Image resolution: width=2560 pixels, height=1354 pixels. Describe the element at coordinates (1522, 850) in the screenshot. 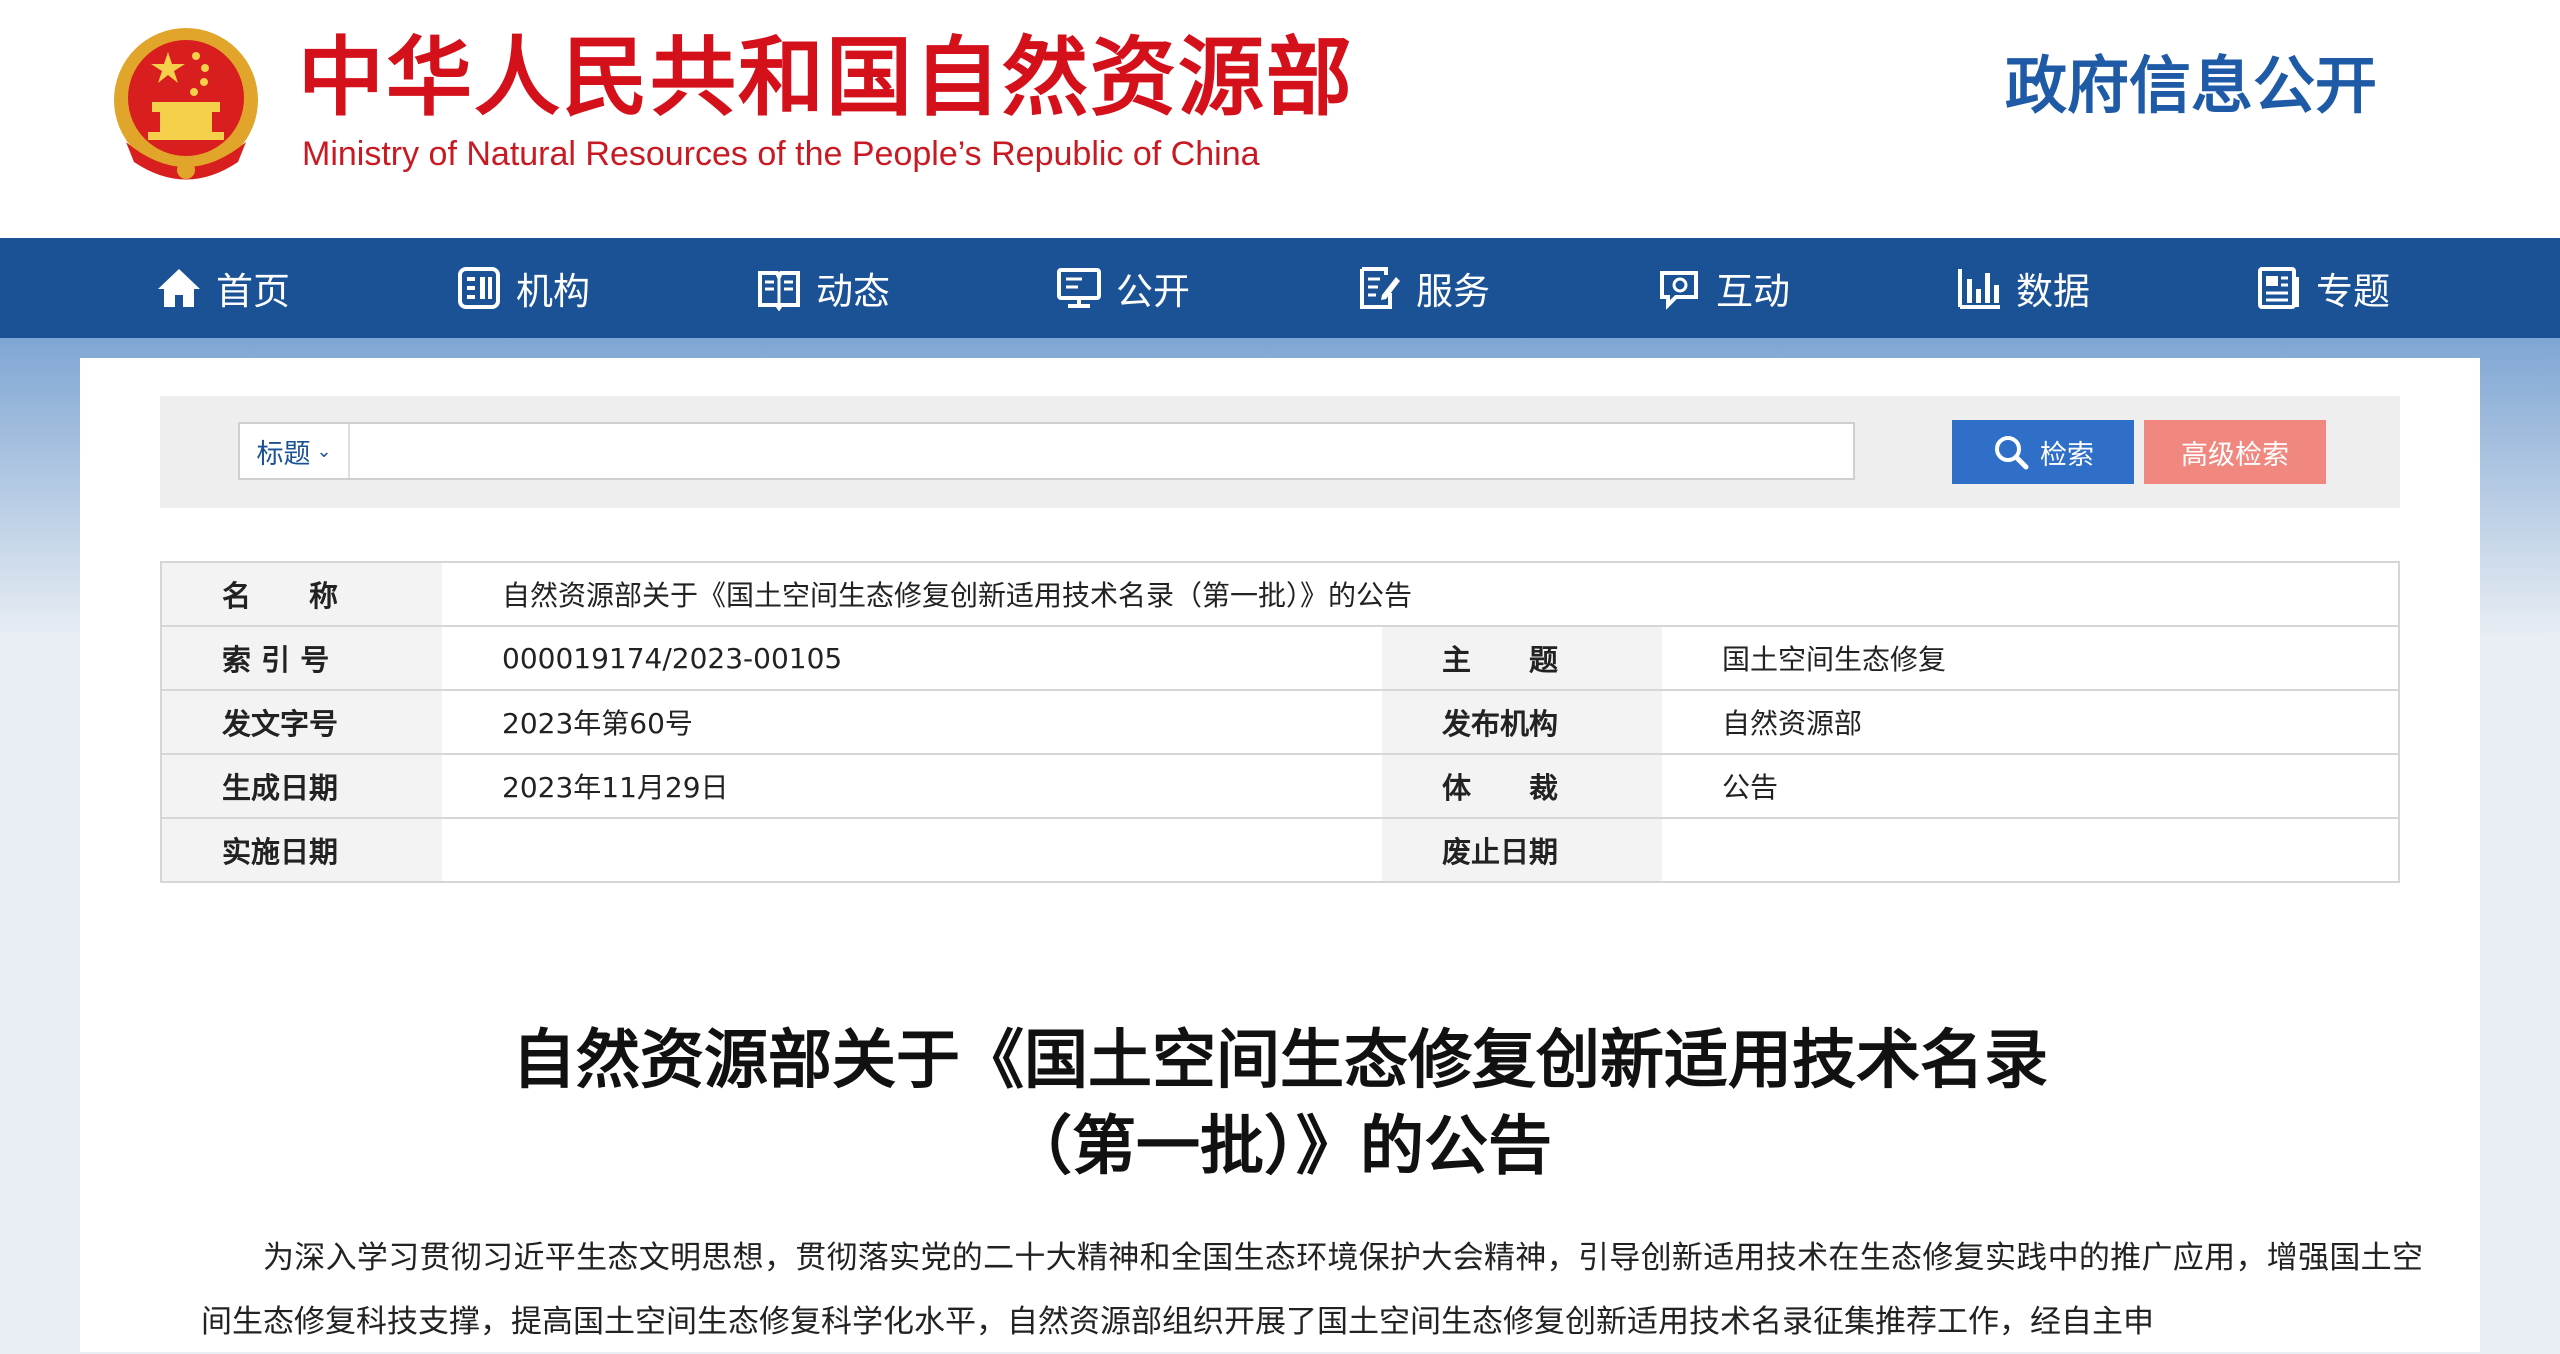

I see `repeal-date-label: 废止日期` at that location.